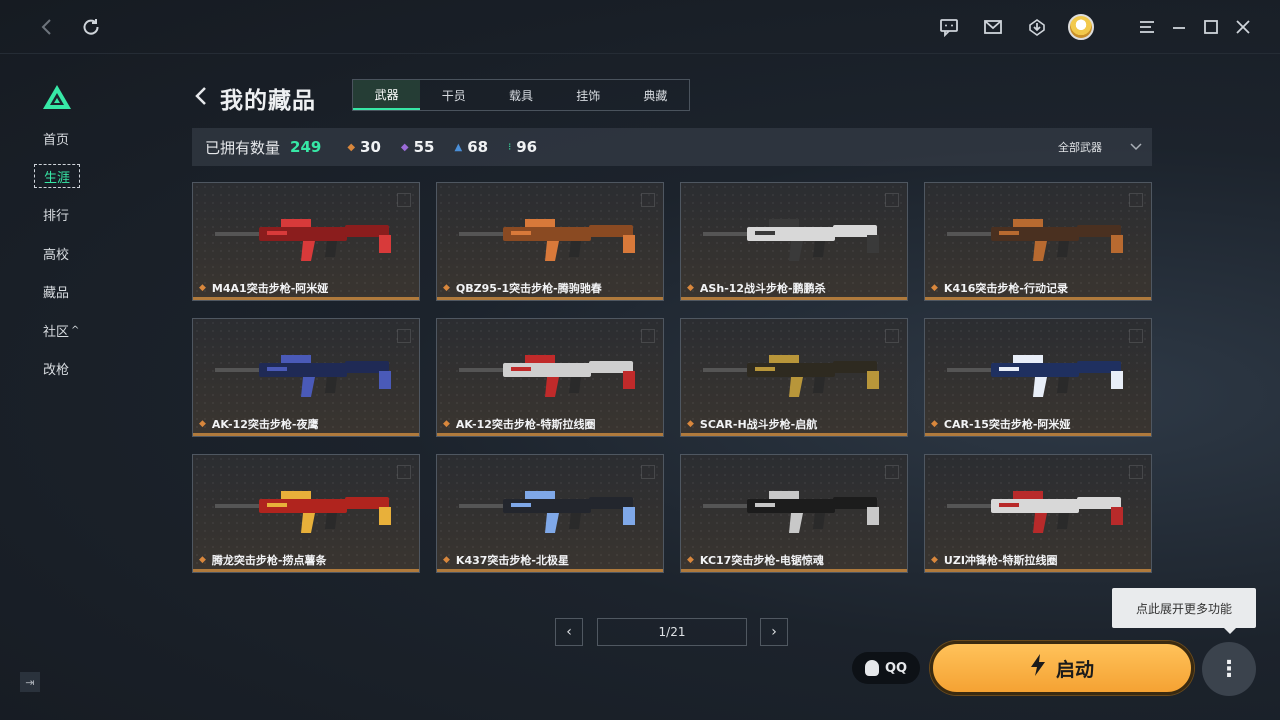 The image size is (1280, 720). I want to click on menu-icon, so click(1147, 27).